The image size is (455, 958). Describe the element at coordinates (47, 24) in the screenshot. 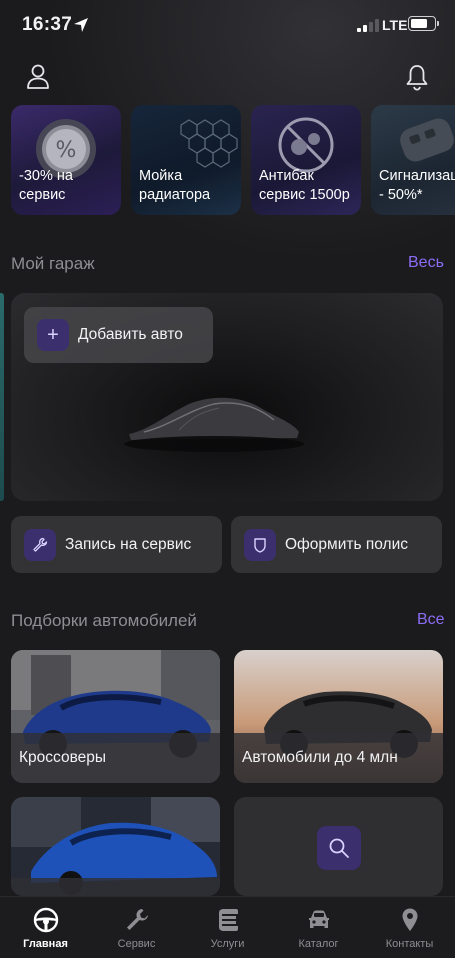

I see `status-time: 16:37` at that location.